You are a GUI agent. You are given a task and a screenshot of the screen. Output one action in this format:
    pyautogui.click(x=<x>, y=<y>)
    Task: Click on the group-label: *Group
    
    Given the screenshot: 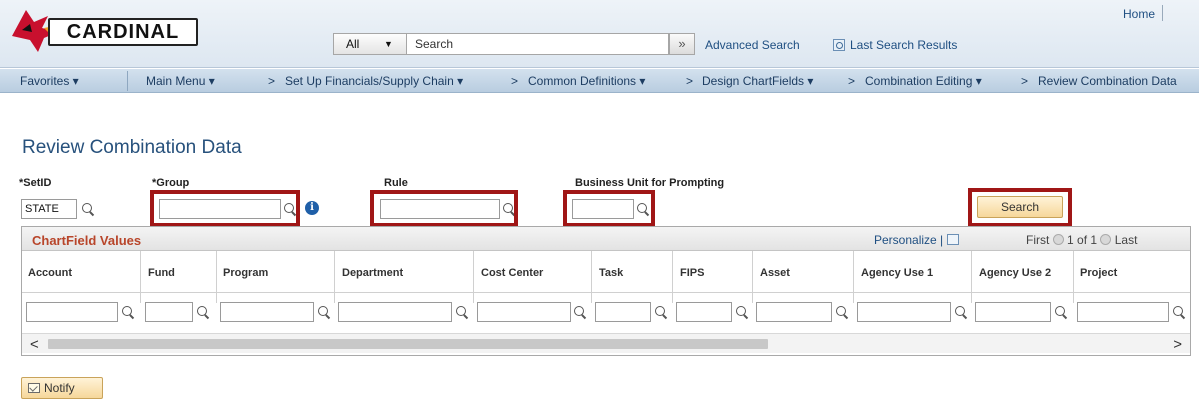 What is the action you would take?
    pyautogui.click(x=171, y=183)
    